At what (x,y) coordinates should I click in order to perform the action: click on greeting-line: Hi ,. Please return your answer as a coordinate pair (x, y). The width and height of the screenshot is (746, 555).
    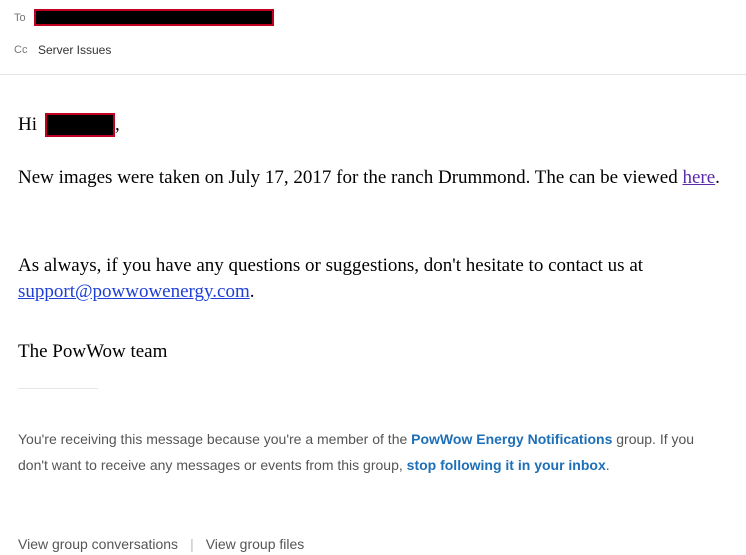
    Looking at the image, I should click on (69, 125).